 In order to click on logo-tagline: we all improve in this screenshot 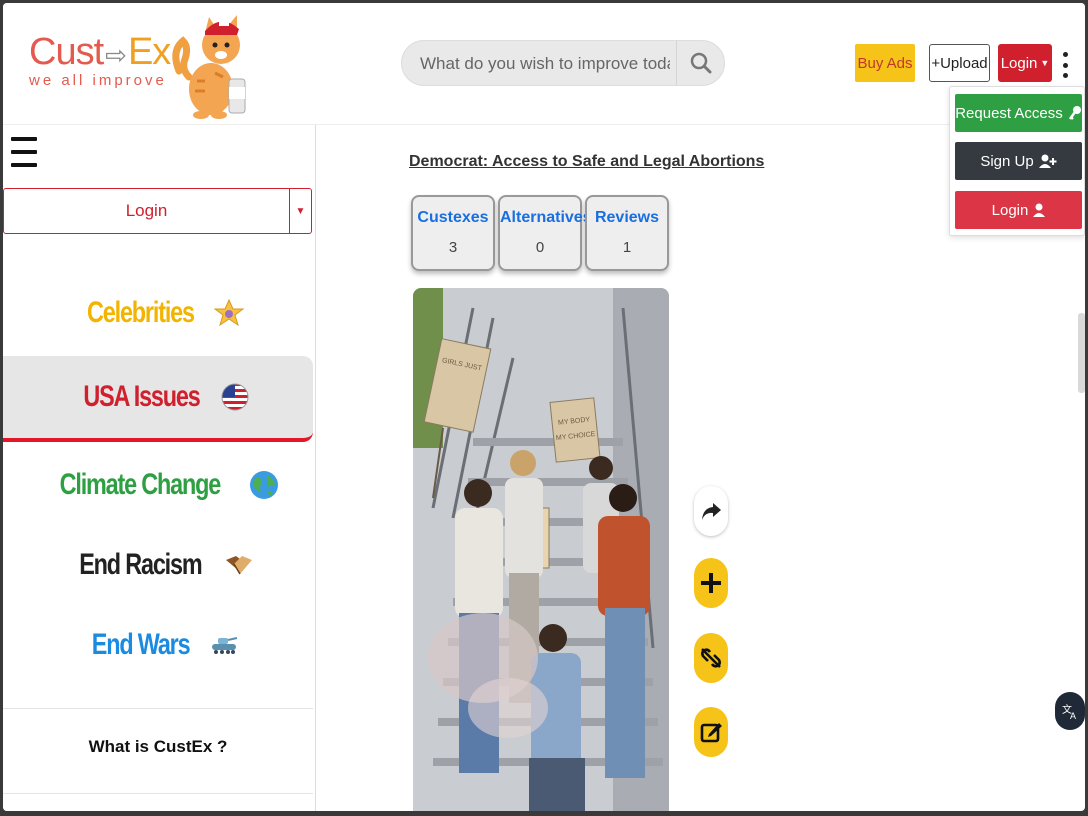, I will do `click(98, 80)`.